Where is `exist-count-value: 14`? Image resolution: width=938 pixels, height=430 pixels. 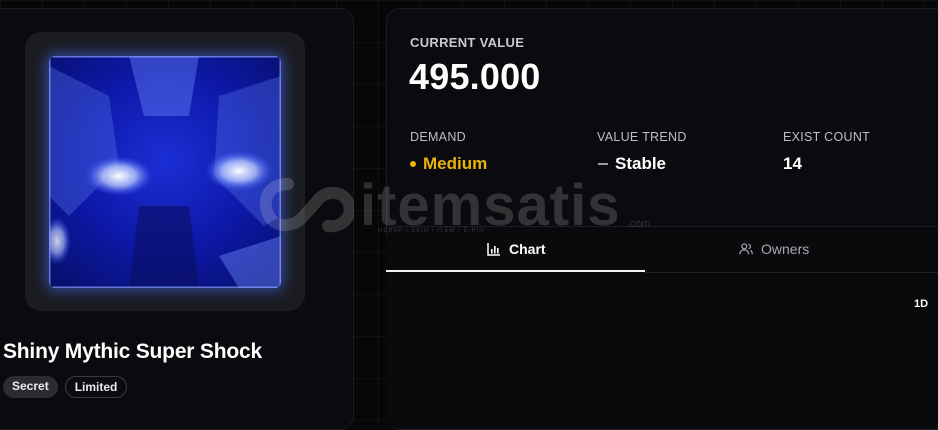
exist-count-value: 14 is located at coordinates (792, 163).